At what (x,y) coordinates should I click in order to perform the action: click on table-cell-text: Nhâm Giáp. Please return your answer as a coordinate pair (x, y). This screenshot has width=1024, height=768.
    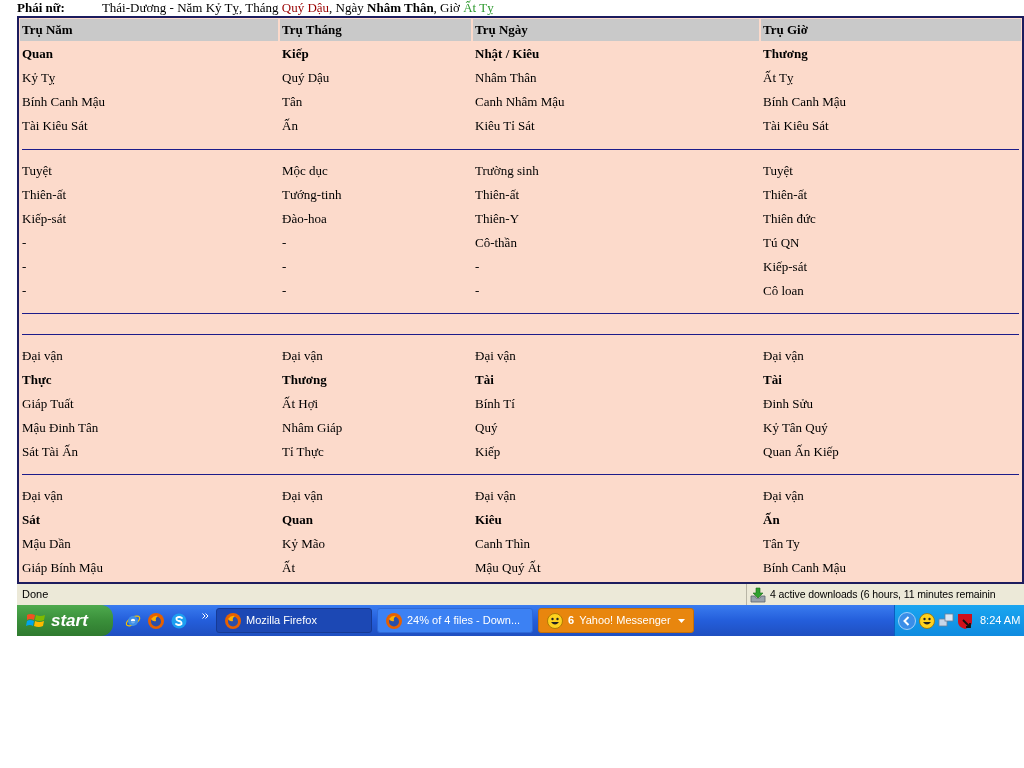
    Looking at the image, I should click on (312, 428).